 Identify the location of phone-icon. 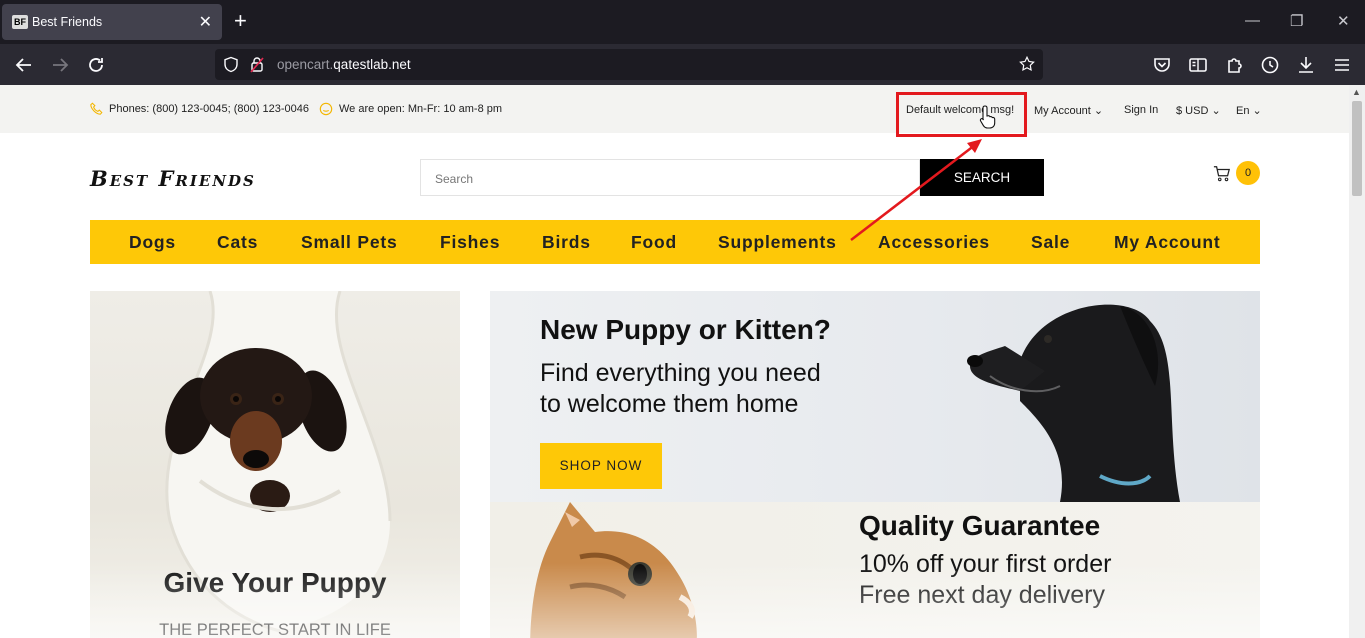
(96, 108).